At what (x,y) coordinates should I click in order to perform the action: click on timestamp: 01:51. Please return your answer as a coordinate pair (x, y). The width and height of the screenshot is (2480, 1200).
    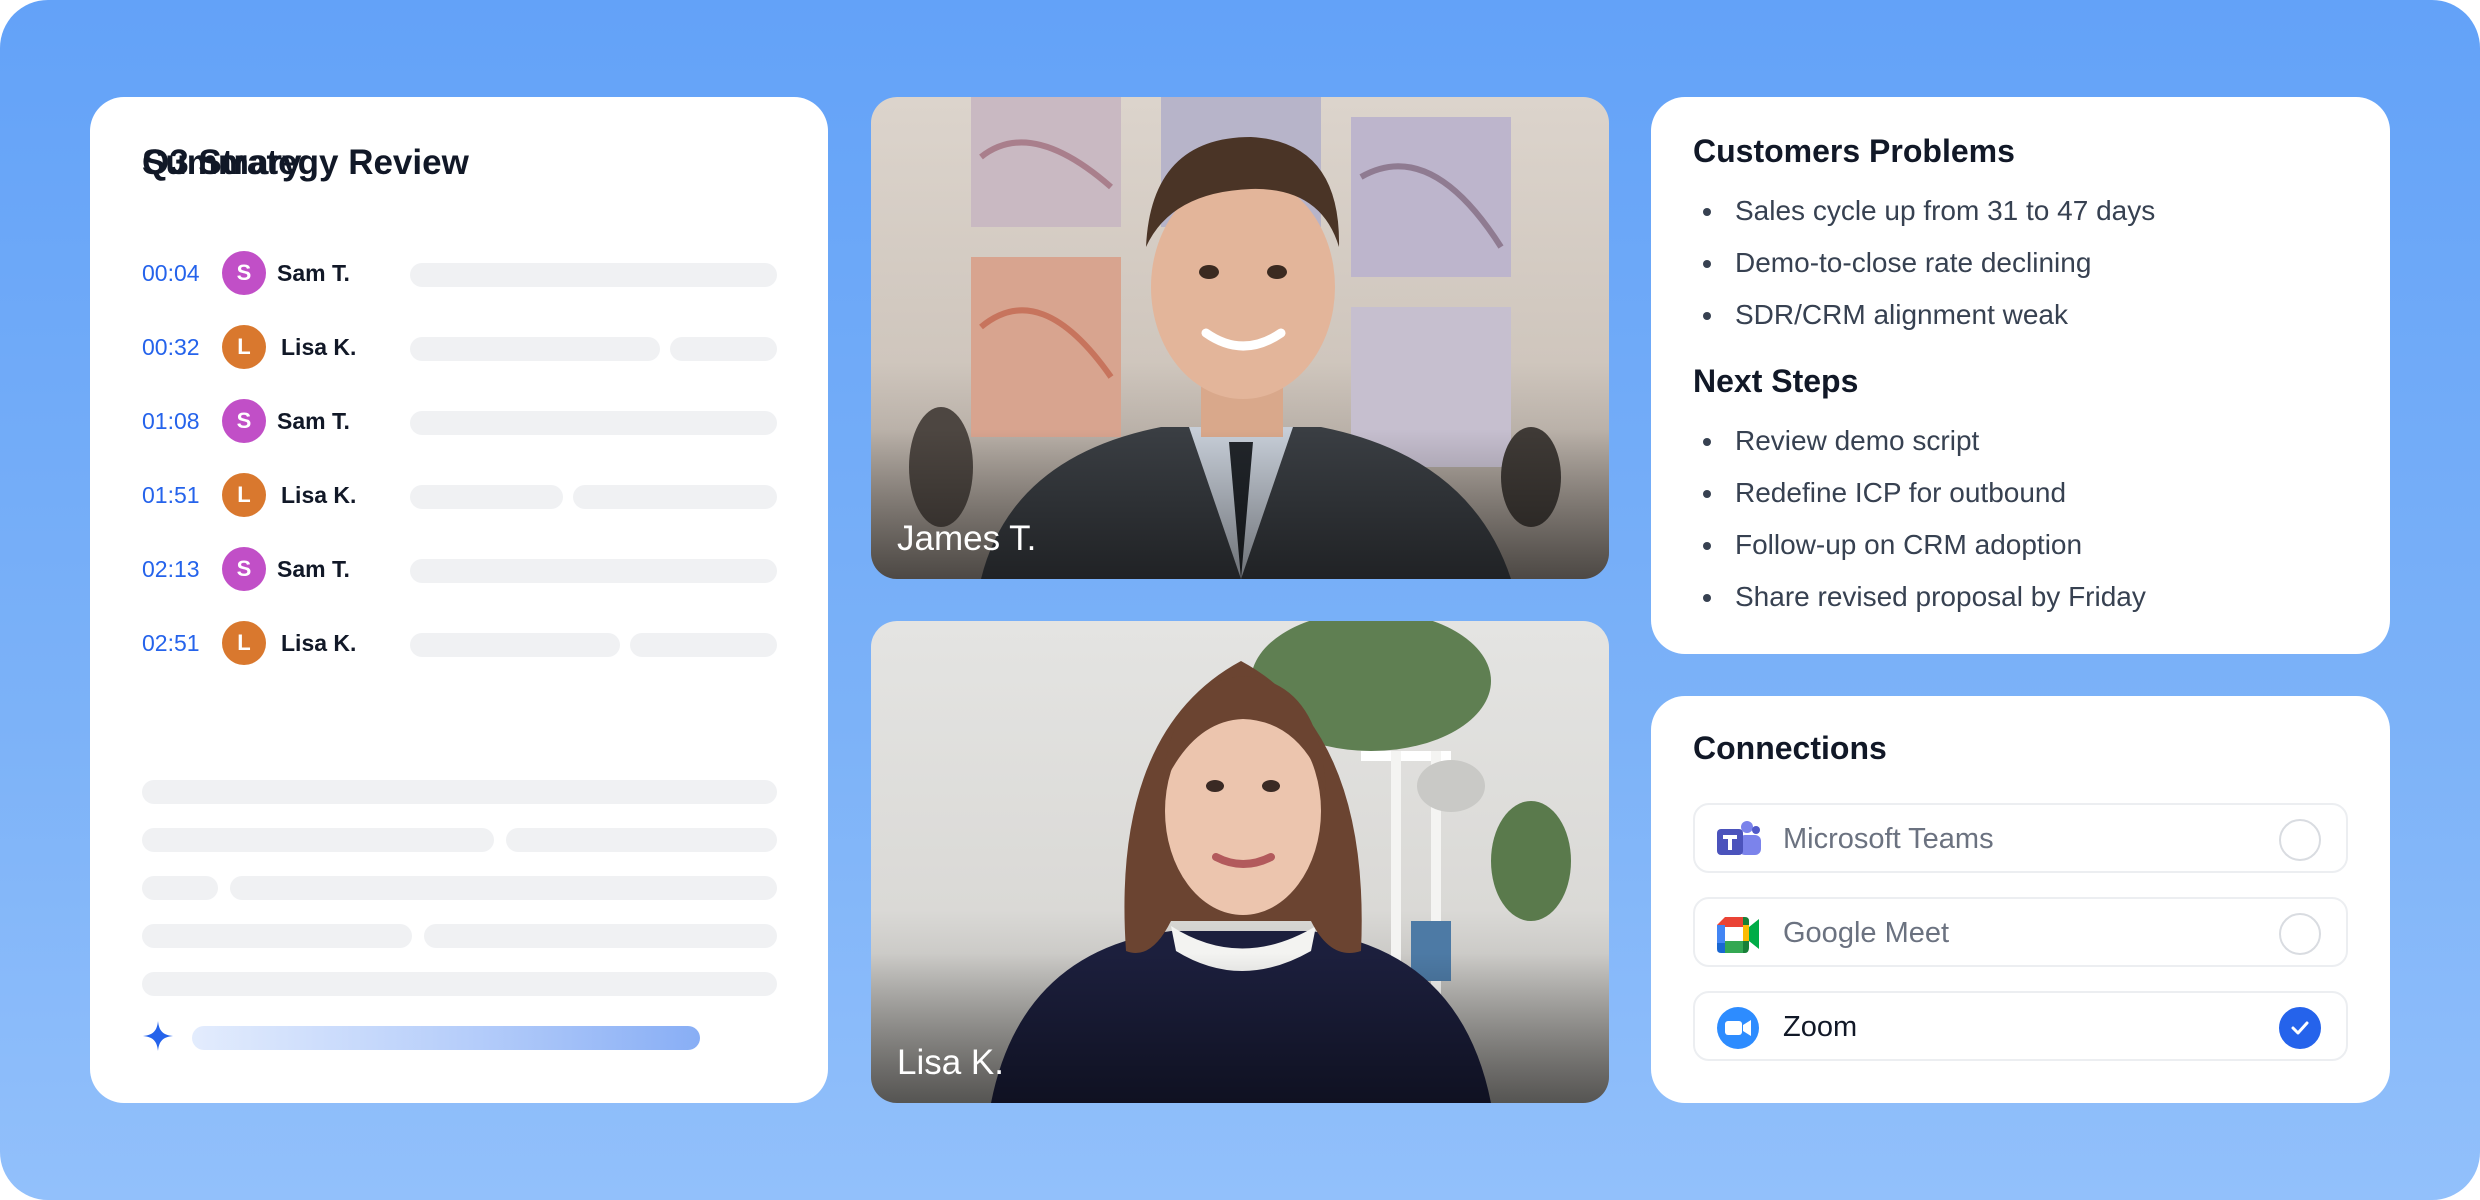
    Looking at the image, I should click on (171, 495).